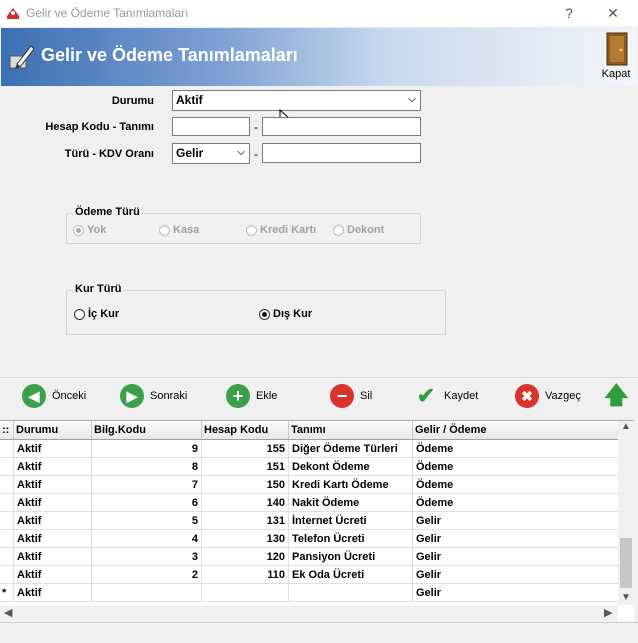  What do you see at coordinates (96, 314) in the screenshot?
I see `kur-radio-ic-kur: İç Kur` at bounding box center [96, 314].